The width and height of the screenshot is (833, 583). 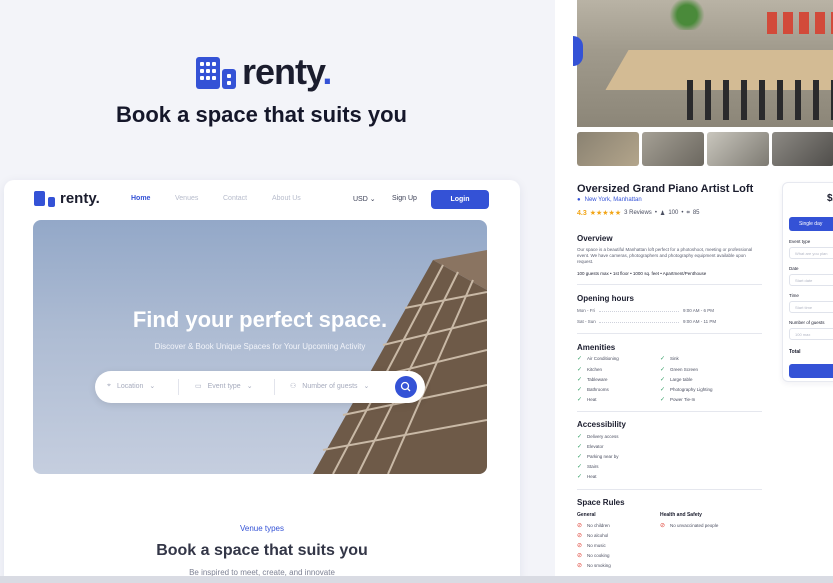 I want to click on book-button, so click(x=811, y=371).